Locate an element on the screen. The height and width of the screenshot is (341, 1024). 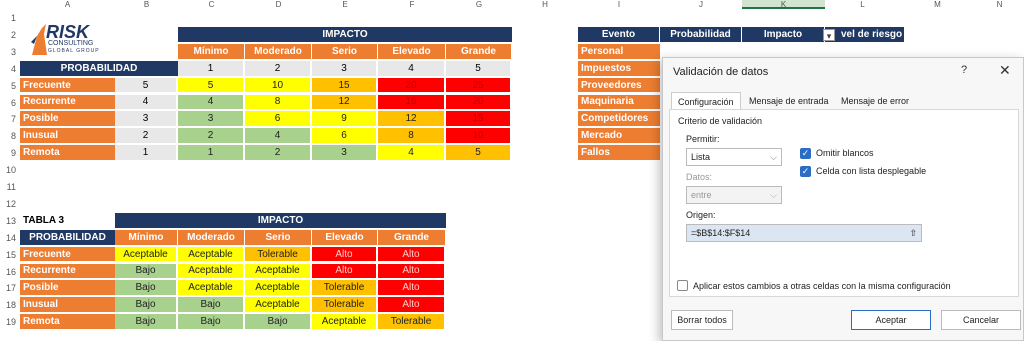
column-header: L is located at coordinates (862, 4).